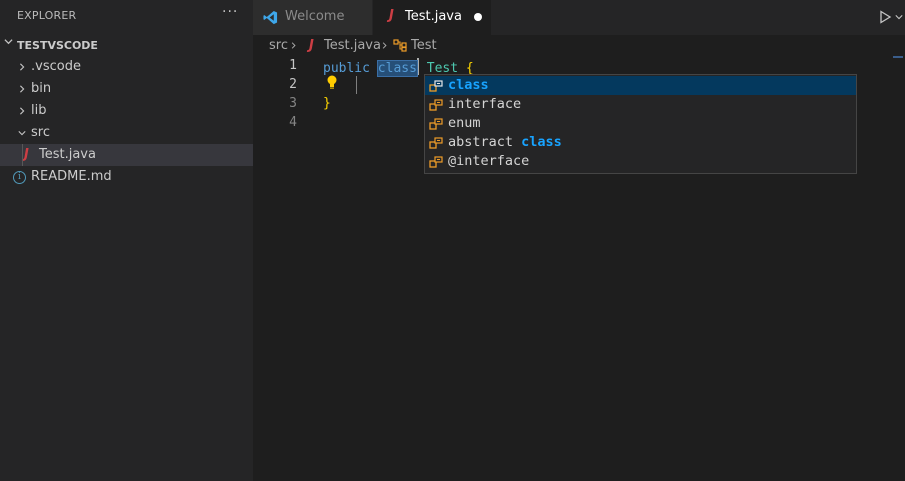  Describe the element at coordinates (126, 177) in the screenshot. I see `tree-item-readme: README.md` at that location.